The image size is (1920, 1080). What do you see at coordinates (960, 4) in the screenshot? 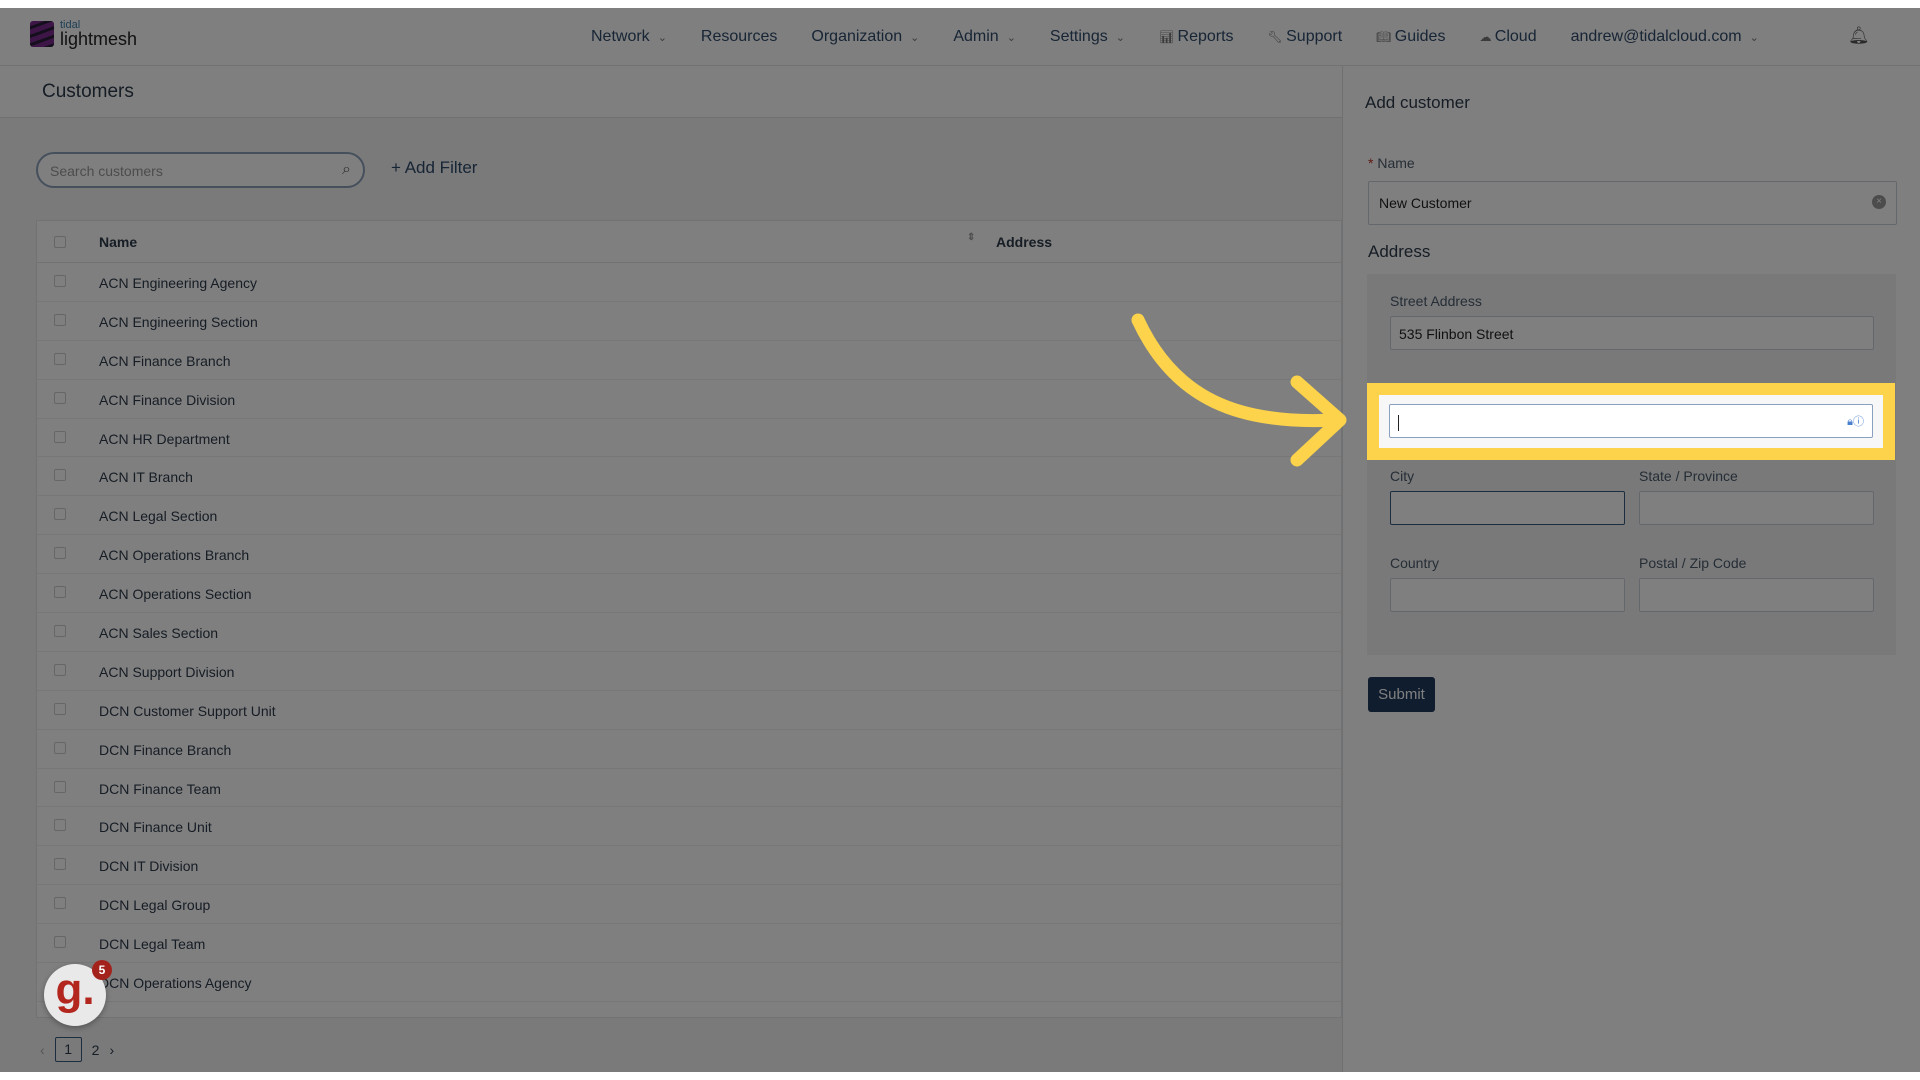
I see `top-bar` at bounding box center [960, 4].